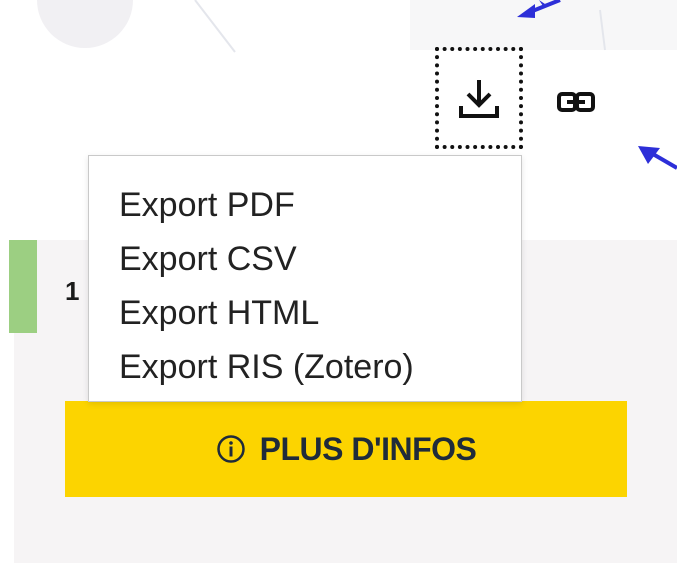 This screenshot has height=563, width=677. What do you see at coordinates (305, 205) in the screenshot?
I see `export-pdf-item: Export PDF` at bounding box center [305, 205].